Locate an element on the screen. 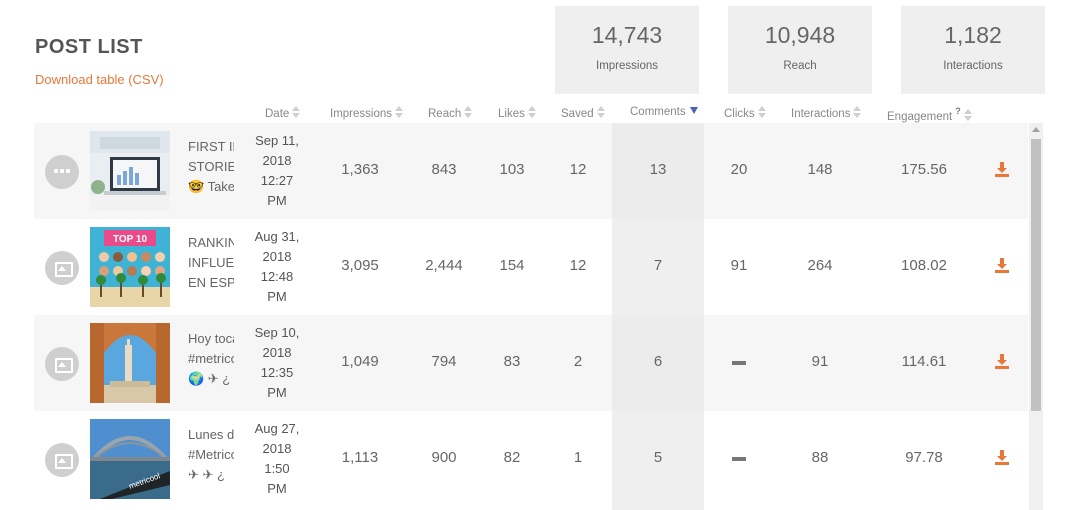 The height and width of the screenshot is (510, 1074). interactions-label: Interactions is located at coordinates (973, 66).